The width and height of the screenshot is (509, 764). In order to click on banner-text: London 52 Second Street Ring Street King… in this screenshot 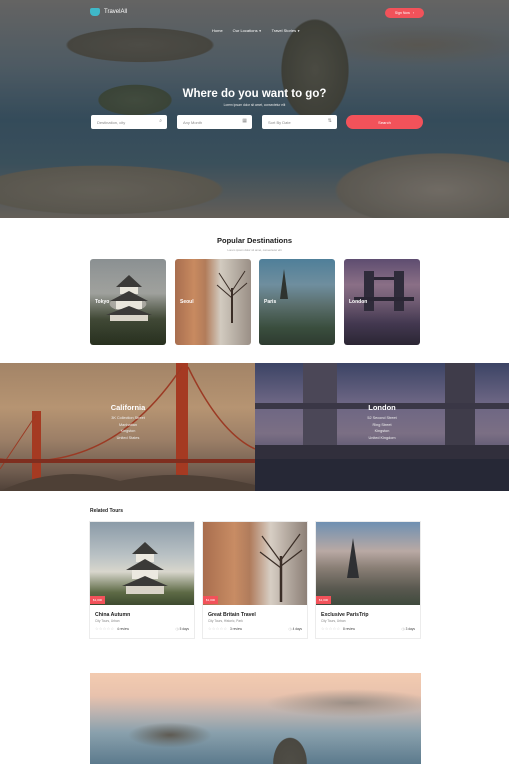, I will do `click(382, 422)`.